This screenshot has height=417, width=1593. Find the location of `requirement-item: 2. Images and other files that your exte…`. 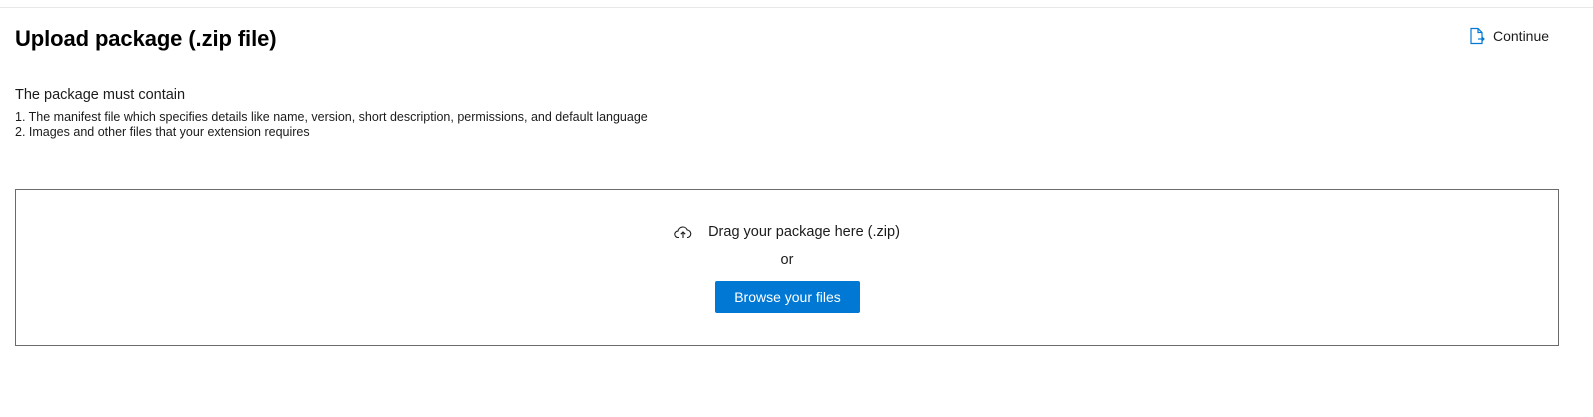

requirement-item: 2. Images and other files that your exte… is located at coordinates (162, 132).